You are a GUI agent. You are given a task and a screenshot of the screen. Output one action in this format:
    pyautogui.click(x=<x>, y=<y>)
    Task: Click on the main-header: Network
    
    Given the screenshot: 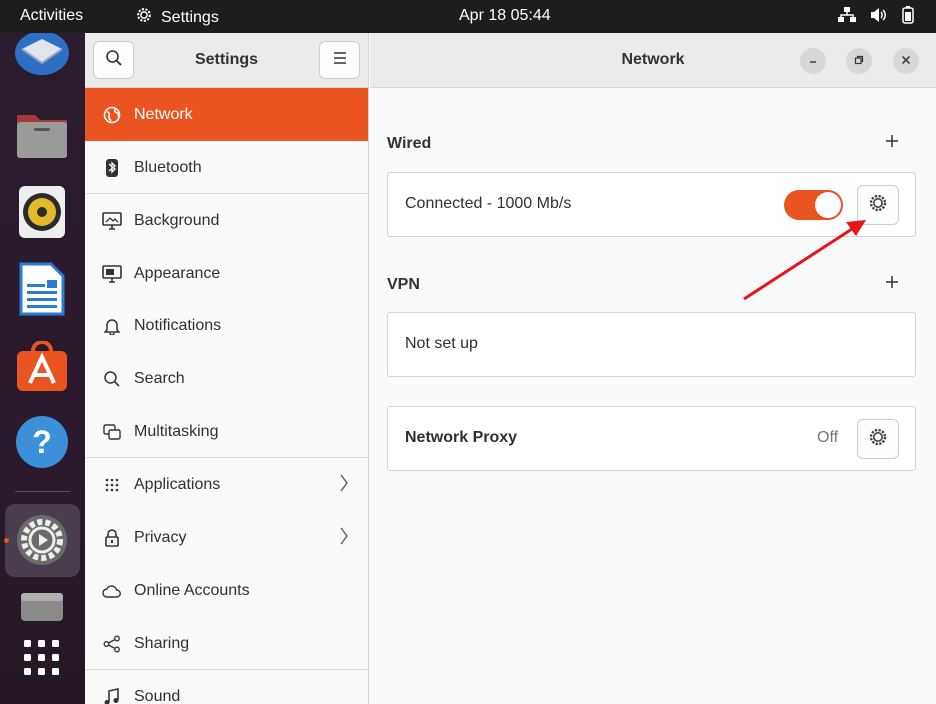 What is the action you would take?
    pyautogui.click(x=653, y=60)
    